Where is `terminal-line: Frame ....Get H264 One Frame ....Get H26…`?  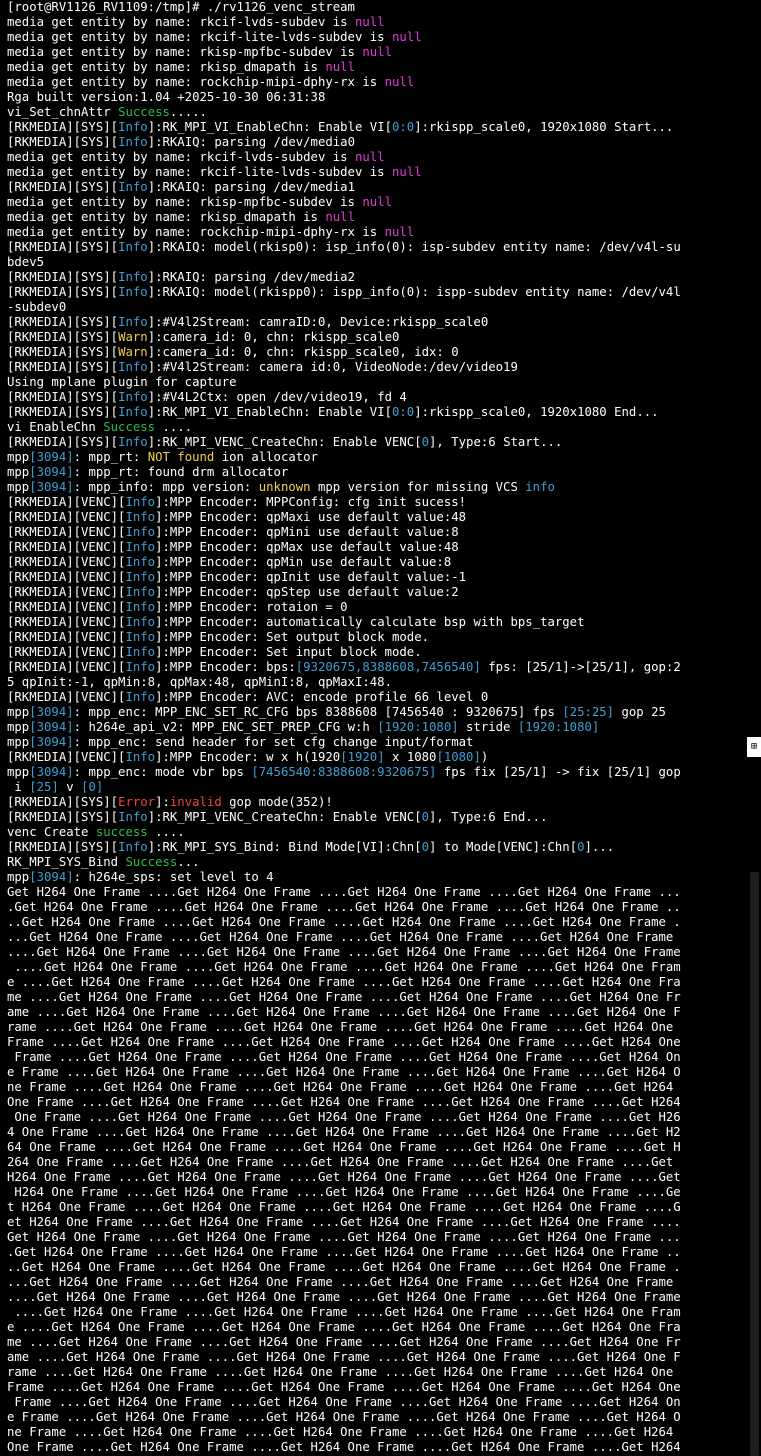
terminal-line: Frame ....Get H264 One Frame ....Get H26… is located at coordinates (377, 1057).